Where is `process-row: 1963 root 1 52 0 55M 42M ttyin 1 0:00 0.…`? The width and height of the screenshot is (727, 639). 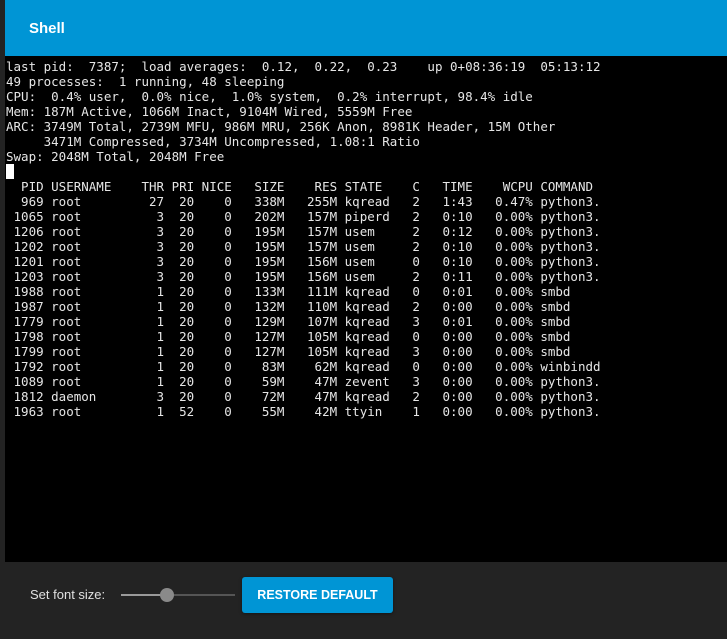 process-row: 1963 root 1 52 0 55M 42M ttyin 1 0:00 0.… is located at coordinates (303, 411).